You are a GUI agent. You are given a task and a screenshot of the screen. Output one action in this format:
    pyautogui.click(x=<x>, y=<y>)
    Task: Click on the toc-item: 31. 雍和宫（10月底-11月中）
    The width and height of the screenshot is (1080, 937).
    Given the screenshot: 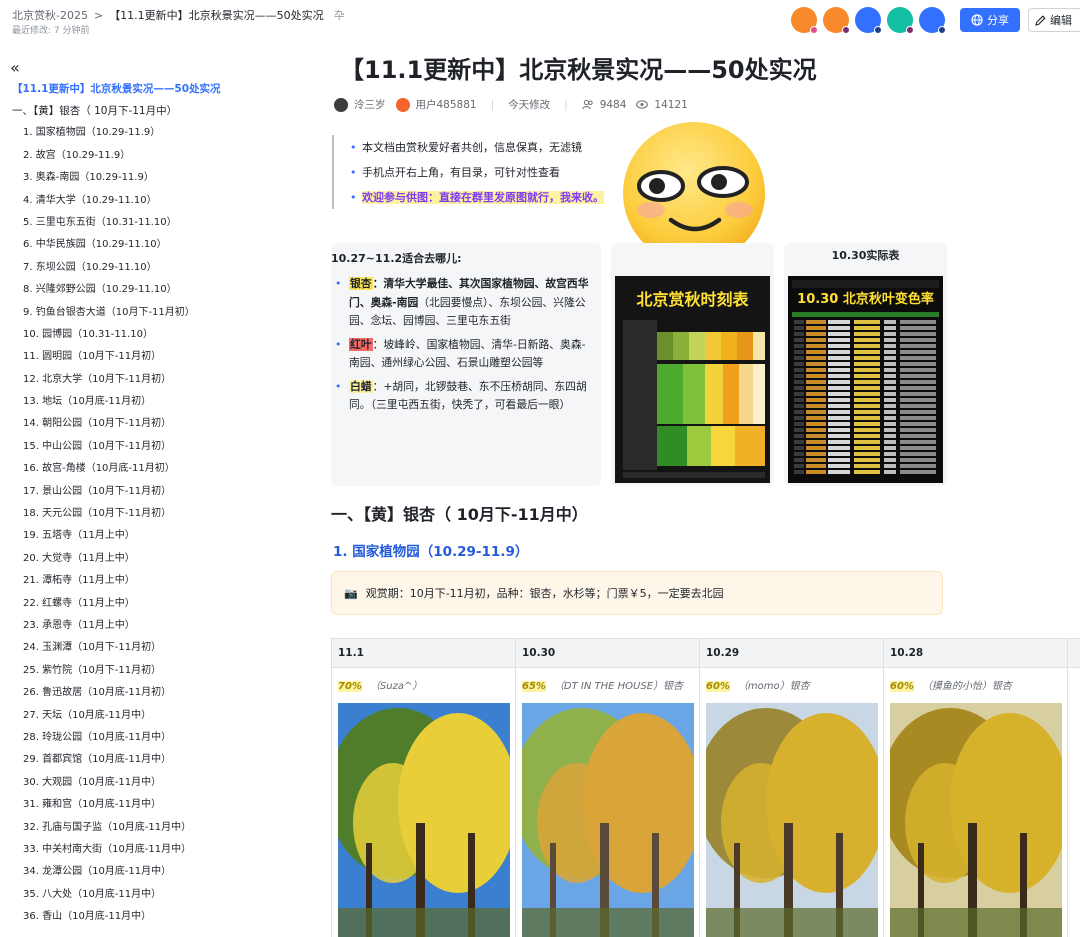 What is the action you would take?
    pyautogui.click(x=162, y=805)
    